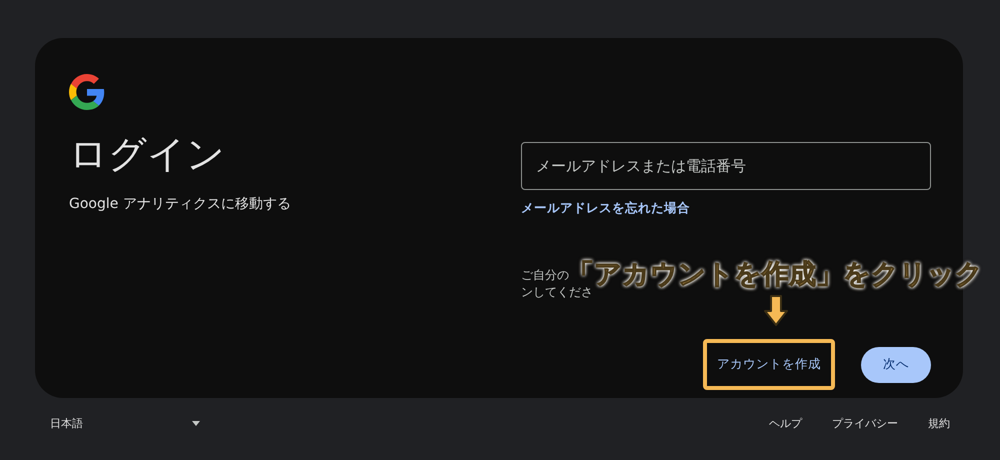 The width and height of the screenshot is (1000, 460). I want to click on subtitle: Google アナリティクスに移動する, so click(180, 204).